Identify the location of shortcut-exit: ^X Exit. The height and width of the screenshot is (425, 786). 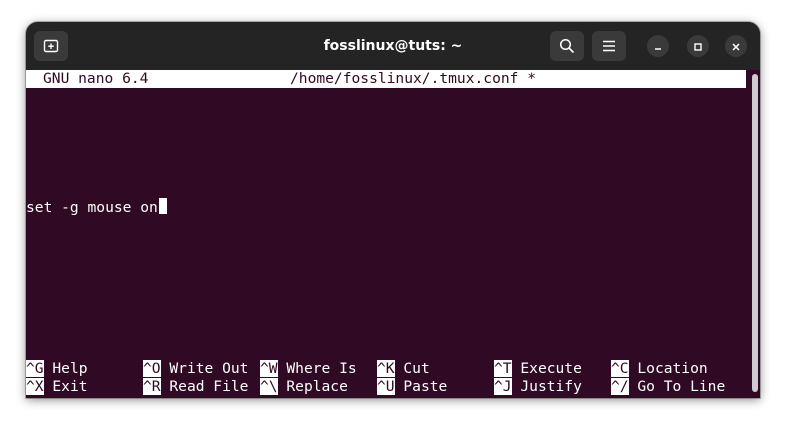
(57, 387).